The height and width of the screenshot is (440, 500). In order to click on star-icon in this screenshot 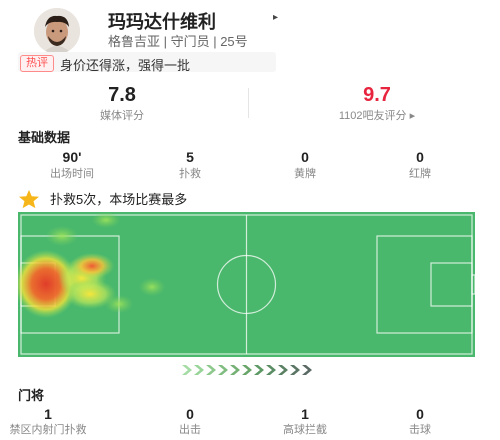, I will do `click(29, 201)`.